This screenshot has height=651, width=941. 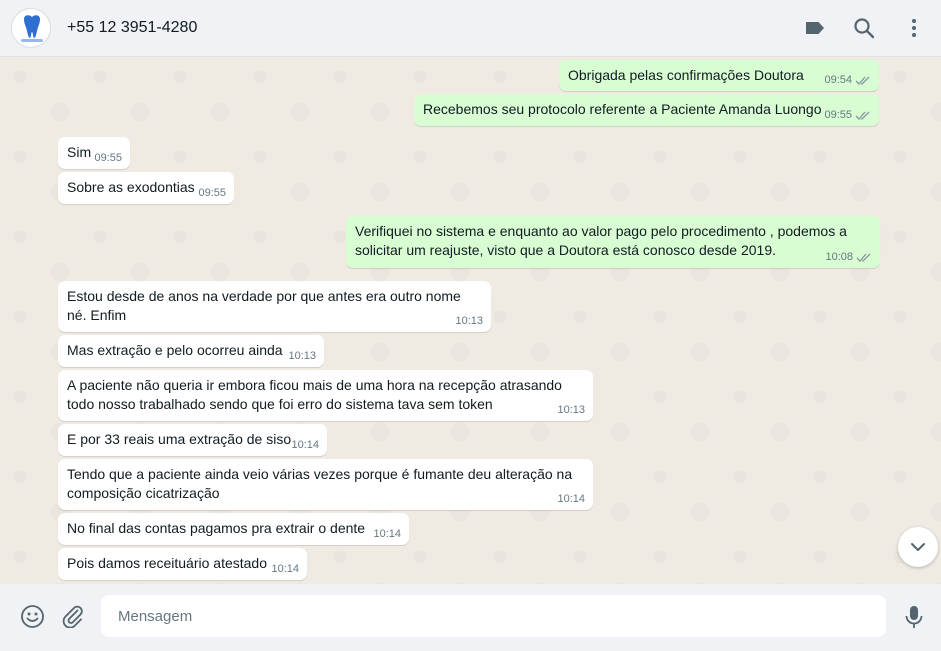 What do you see at coordinates (179, 439) in the screenshot?
I see `message-text: E por 33 reais uma extração de siso` at bounding box center [179, 439].